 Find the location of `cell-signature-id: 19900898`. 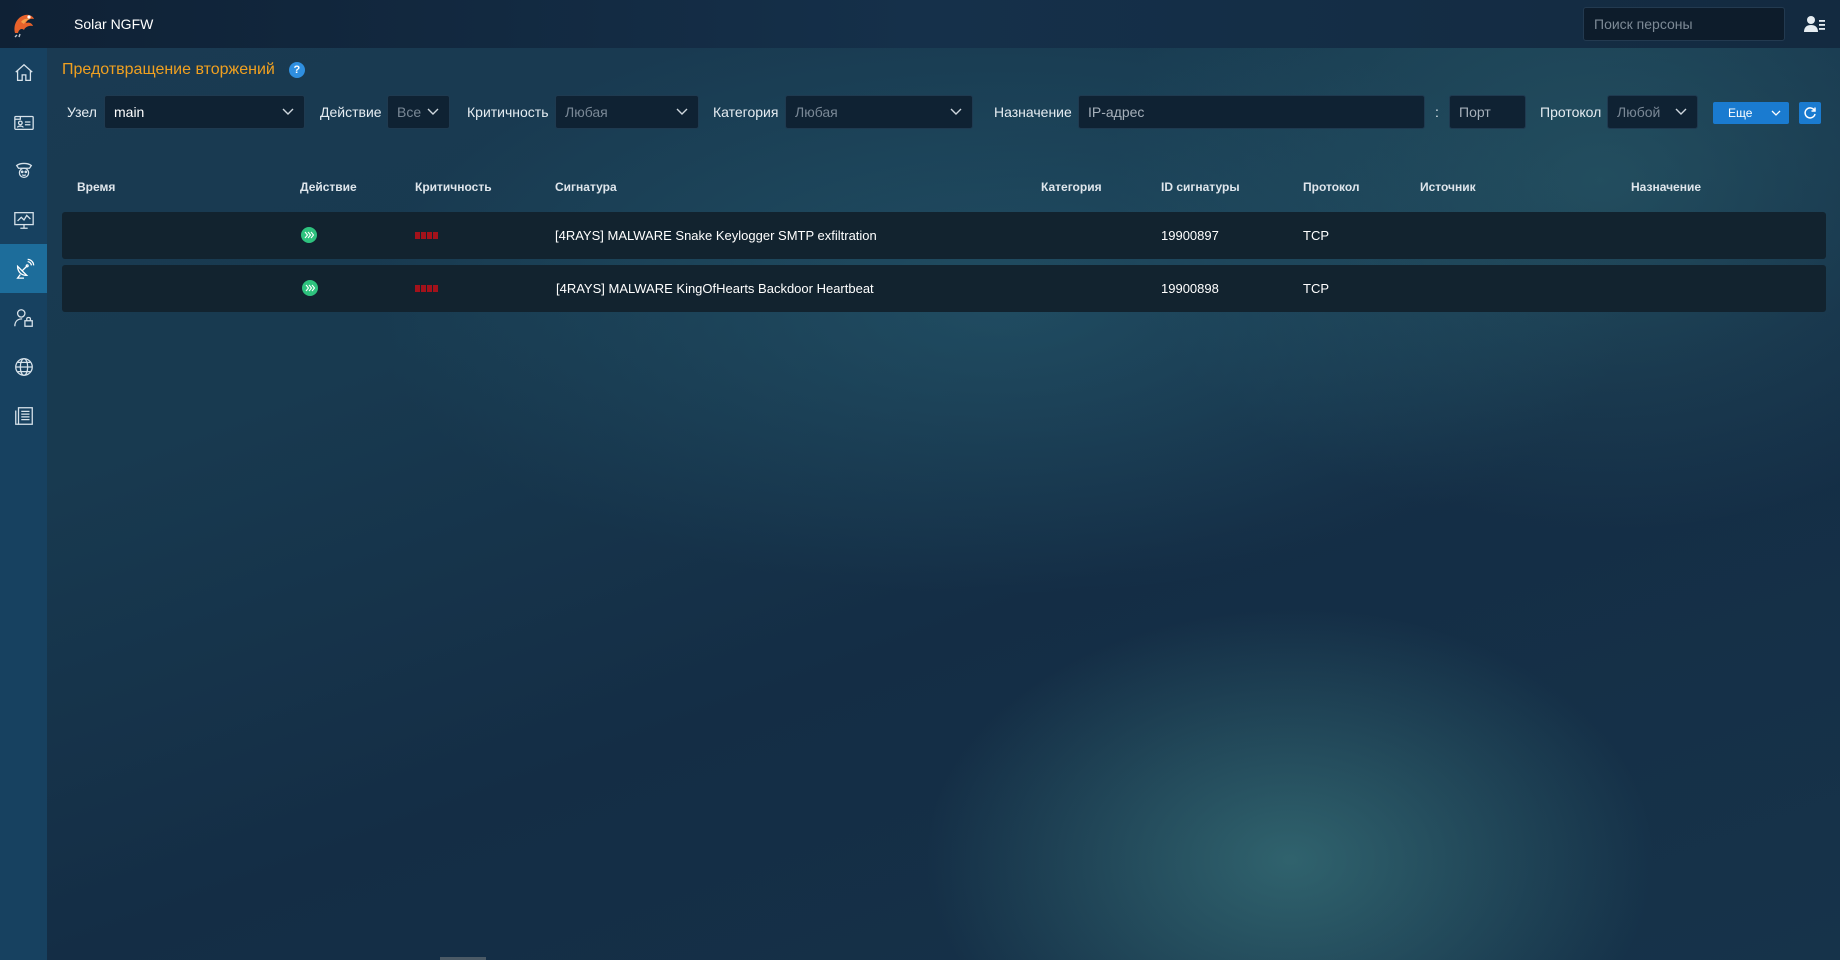

cell-signature-id: 19900898 is located at coordinates (1190, 288).